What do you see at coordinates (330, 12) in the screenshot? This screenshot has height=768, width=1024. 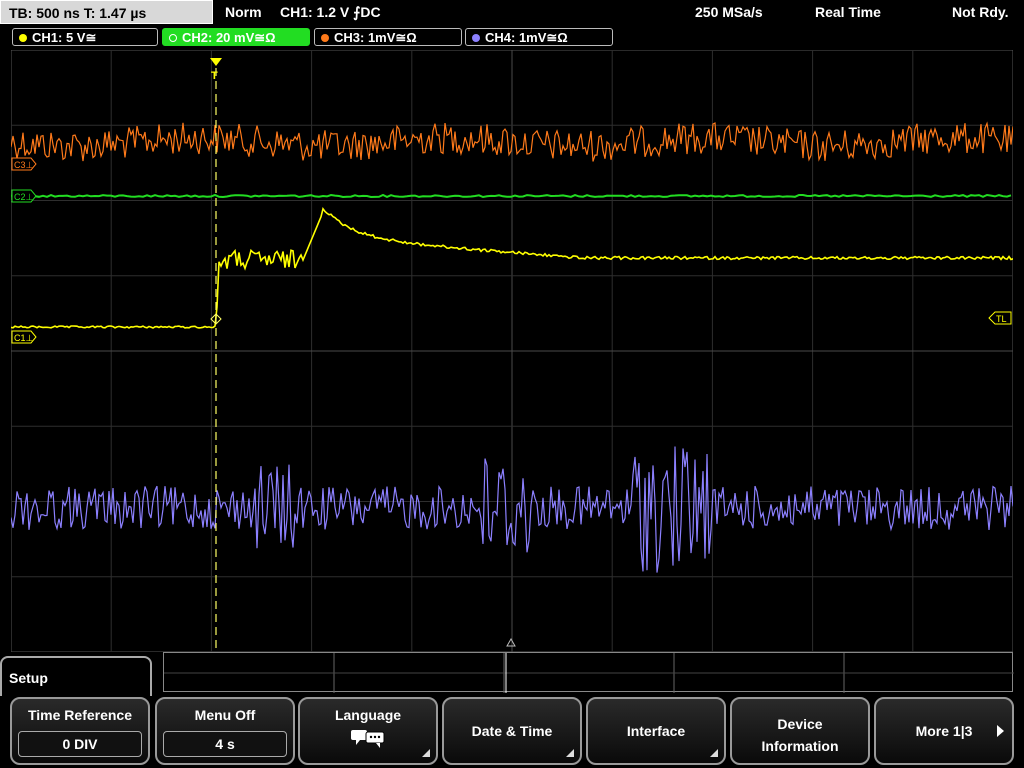 I see `trigger-readout: CH1: 1.2 V ⨍DC` at bounding box center [330, 12].